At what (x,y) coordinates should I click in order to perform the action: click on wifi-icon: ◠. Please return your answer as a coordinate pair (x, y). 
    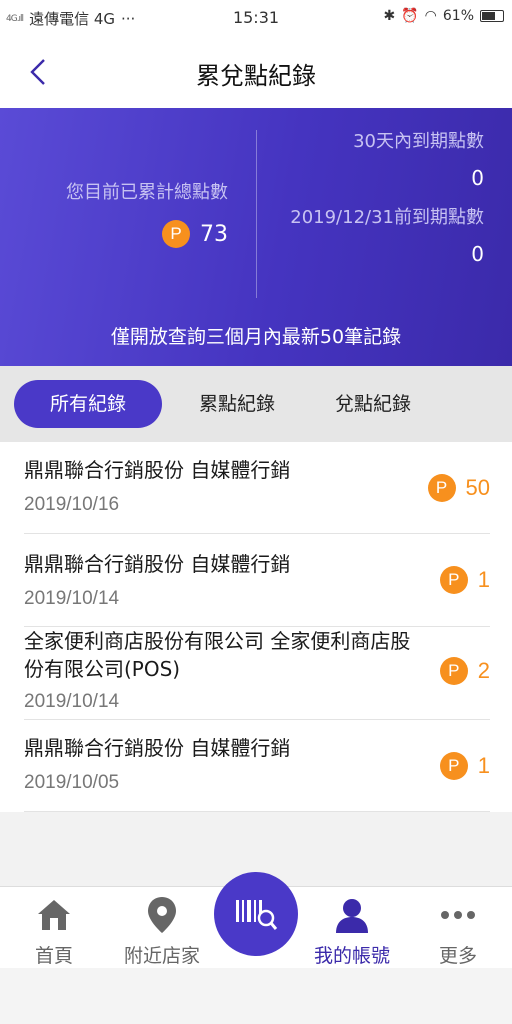
    Looking at the image, I should click on (430, 16).